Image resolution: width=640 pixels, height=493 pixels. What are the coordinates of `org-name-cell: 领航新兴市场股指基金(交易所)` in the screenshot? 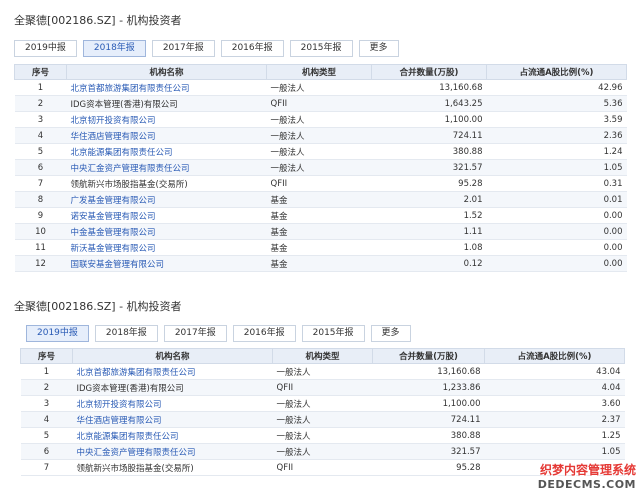 It's located at (166, 183).